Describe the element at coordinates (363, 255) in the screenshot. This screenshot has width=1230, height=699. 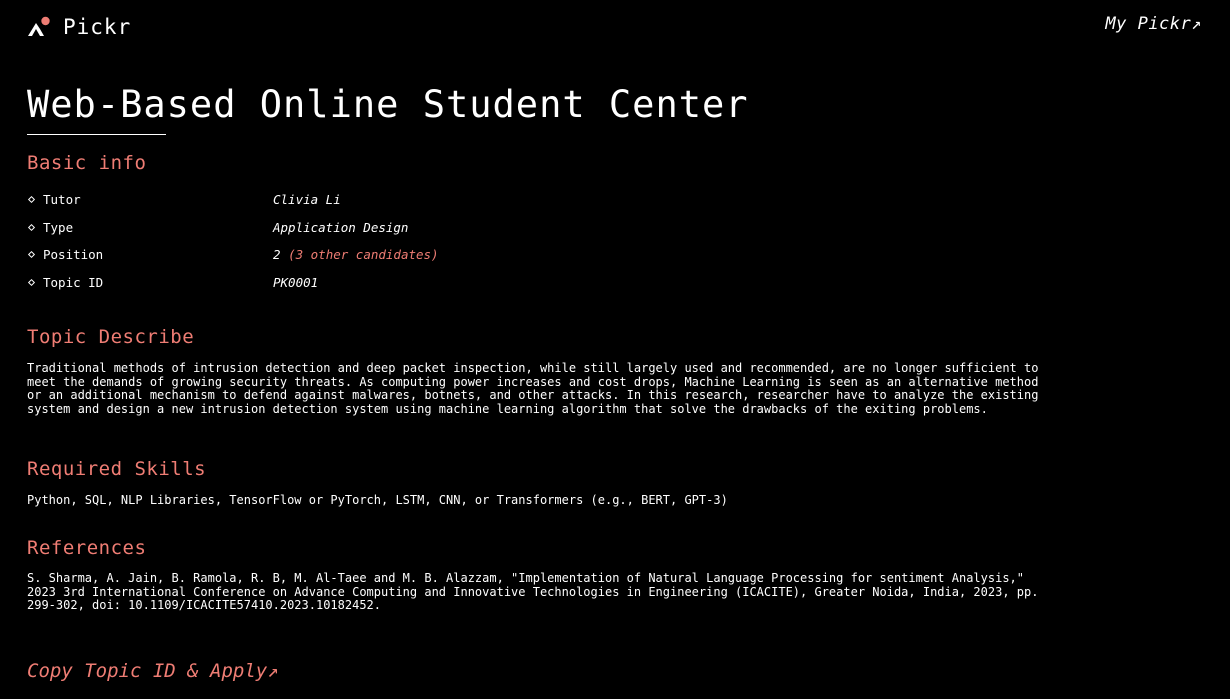
I see `candidates-note: (3 other candidates)` at that location.